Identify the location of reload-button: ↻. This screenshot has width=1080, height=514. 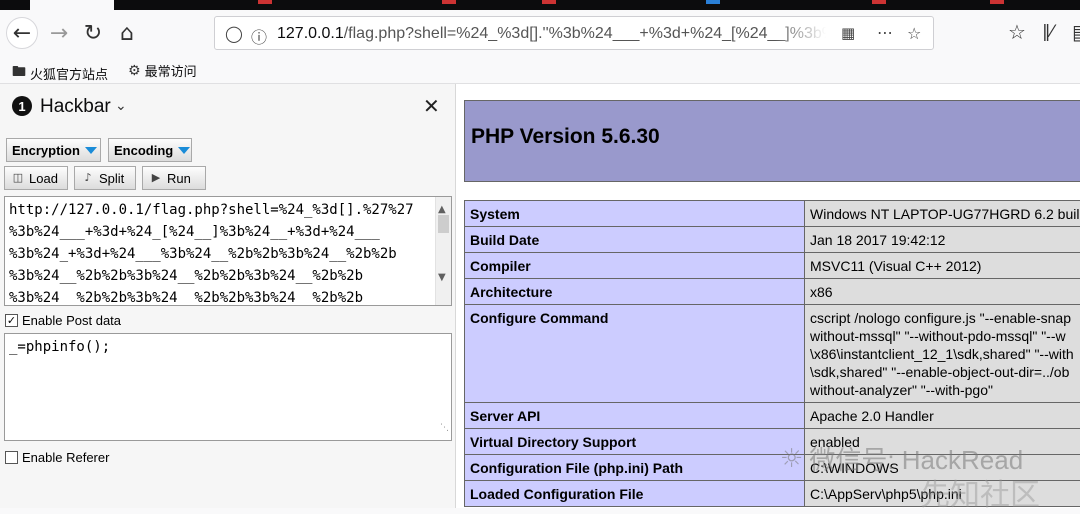
(93, 33).